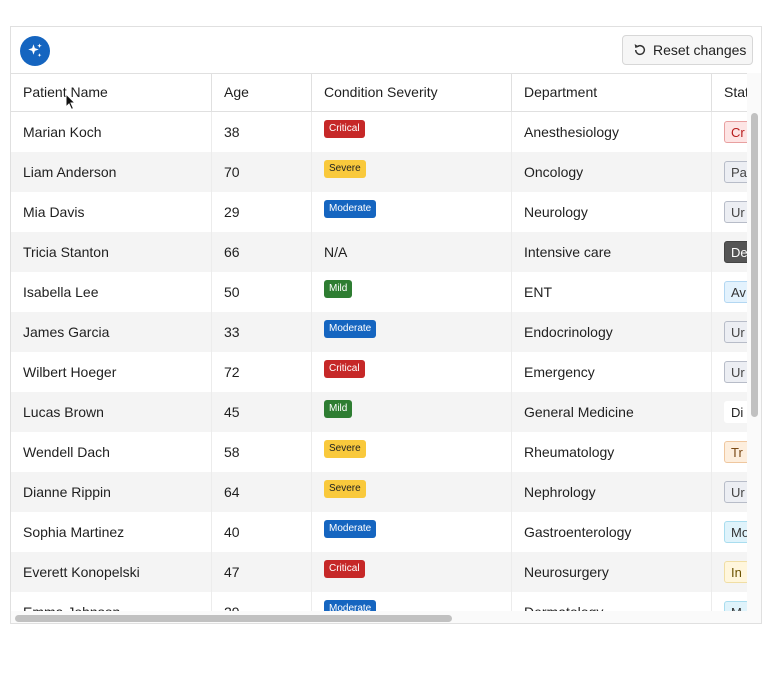  I want to click on table-row: James Garcia 33 Moderate Endocrinology Ur, so click(379, 332).